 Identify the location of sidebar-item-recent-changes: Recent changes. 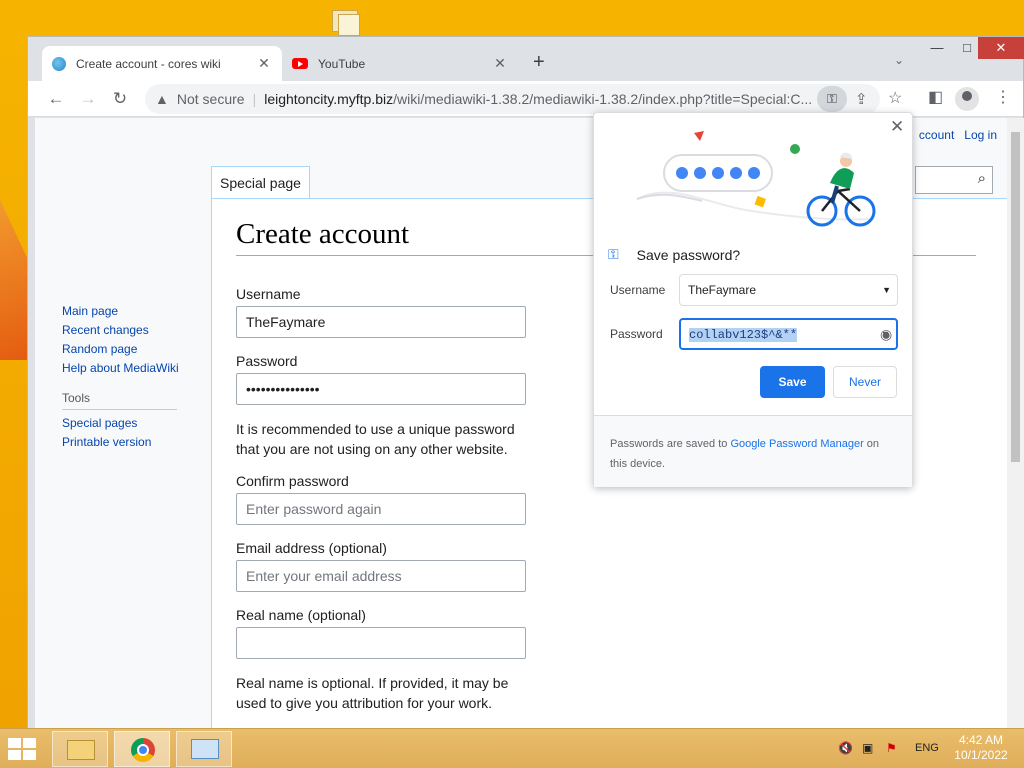
(120, 330).